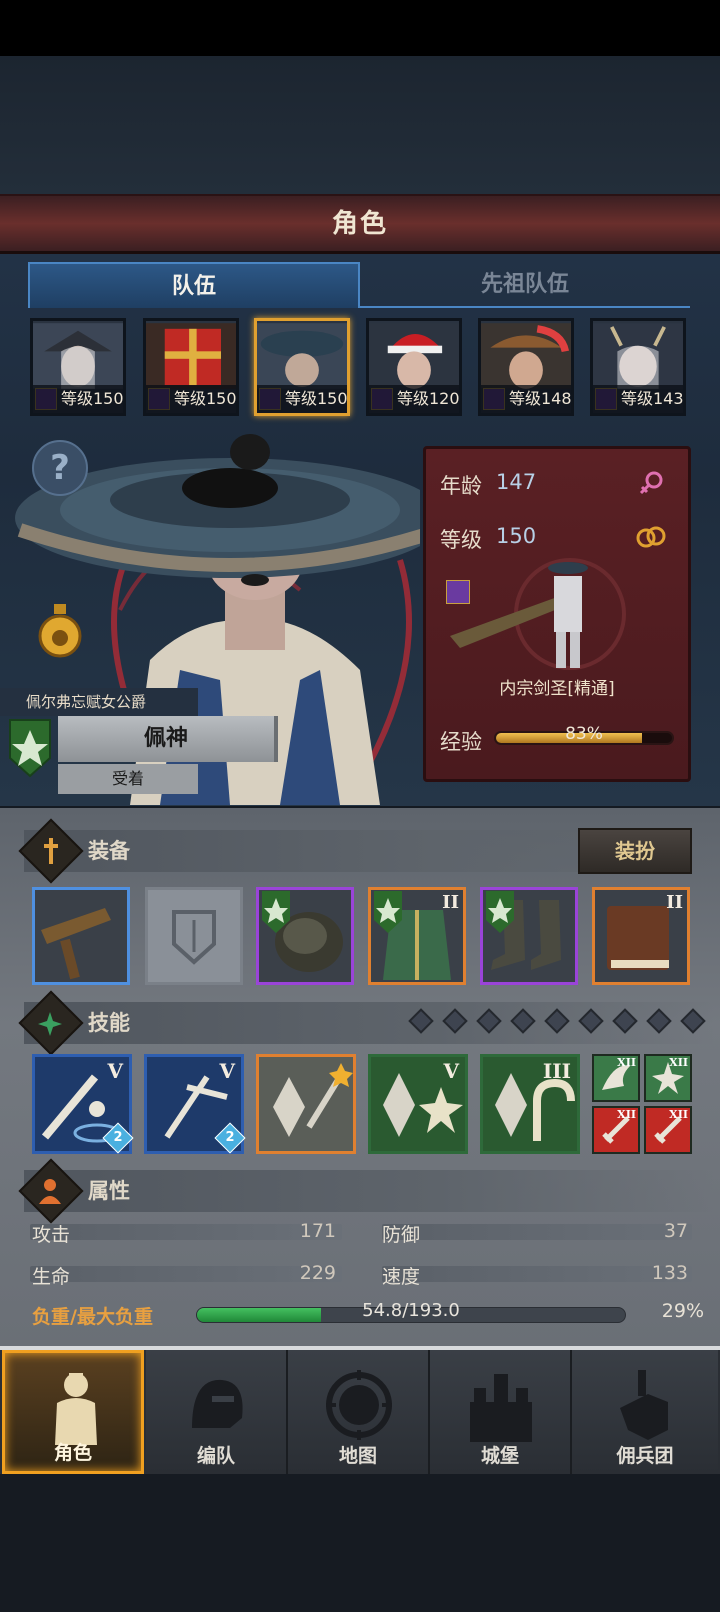 Image resolution: width=720 pixels, height=1612 pixels. I want to click on load-label: 负重/最大负重, so click(92, 1317).